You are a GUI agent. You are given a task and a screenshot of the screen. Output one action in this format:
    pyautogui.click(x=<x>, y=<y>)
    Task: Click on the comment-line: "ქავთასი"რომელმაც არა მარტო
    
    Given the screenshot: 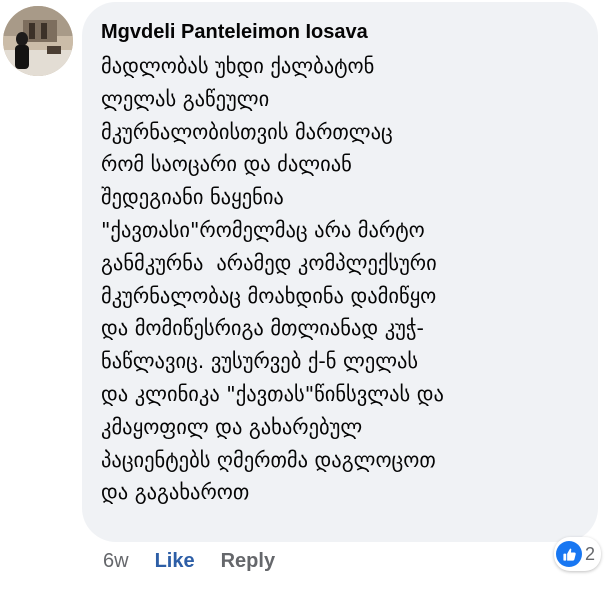 What is the action you would take?
    pyautogui.click(x=263, y=229)
    